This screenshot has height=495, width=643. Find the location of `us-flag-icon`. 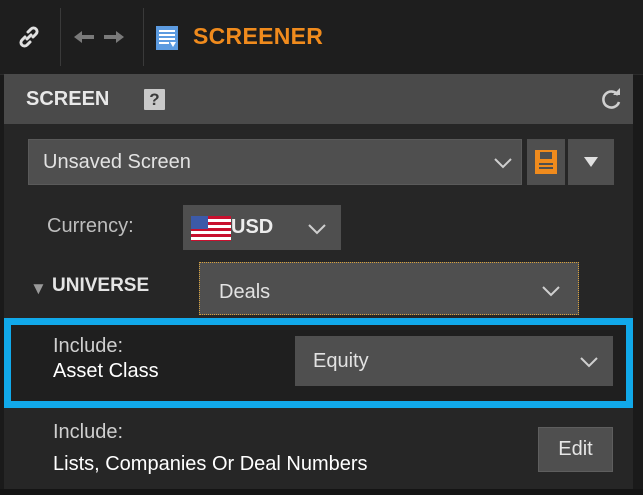

us-flag-icon is located at coordinates (211, 228).